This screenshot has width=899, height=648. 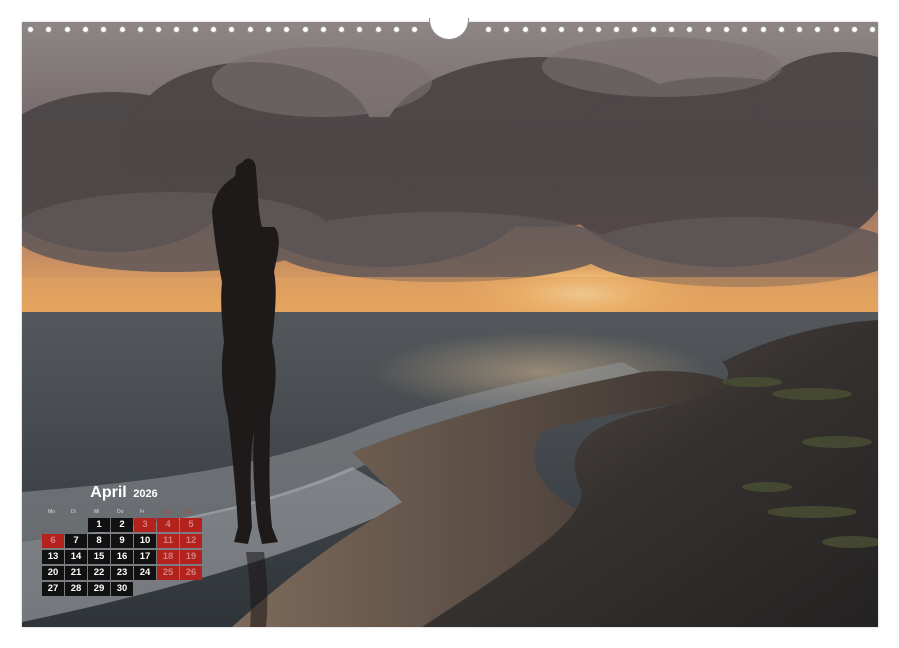 What do you see at coordinates (99, 541) in the screenshot?
I see `day-cell: 8` at bounding box center [99, 541].